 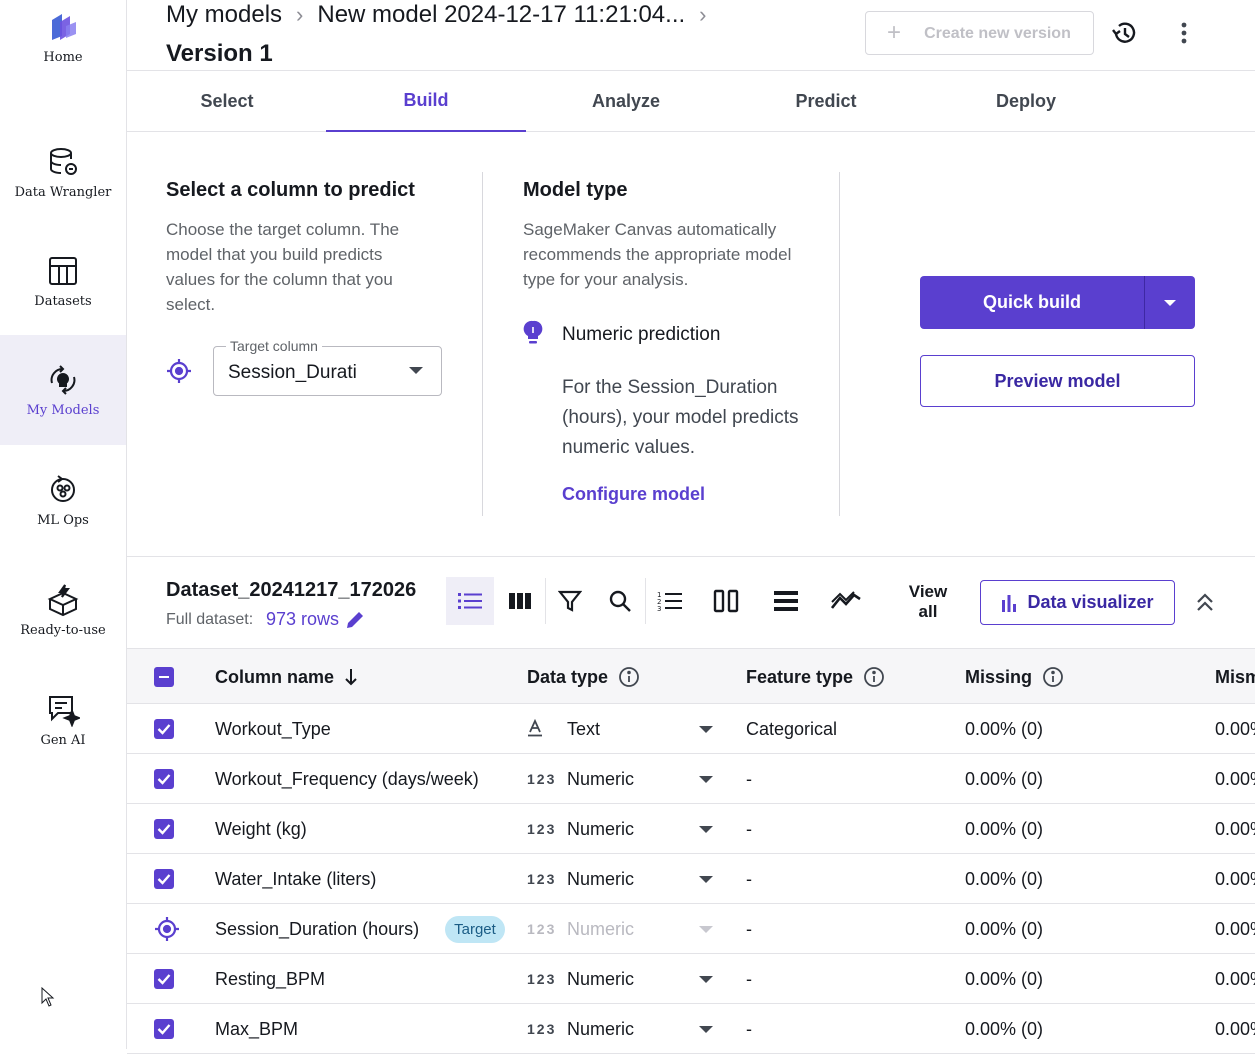 I want to click on sidebar-item-ready-to-use: Ready-to-use, so click(x=63, y=610).